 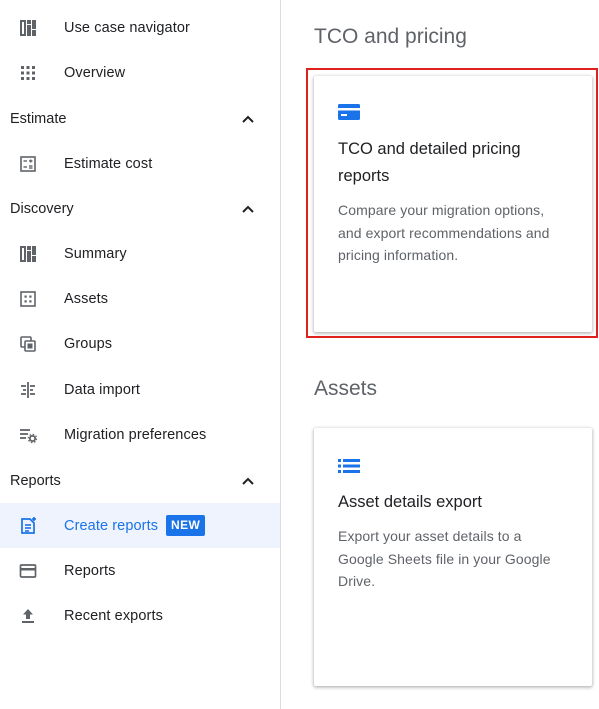 I want to click on sidebar-item-assets: Assets, so click(x=140, y=298).